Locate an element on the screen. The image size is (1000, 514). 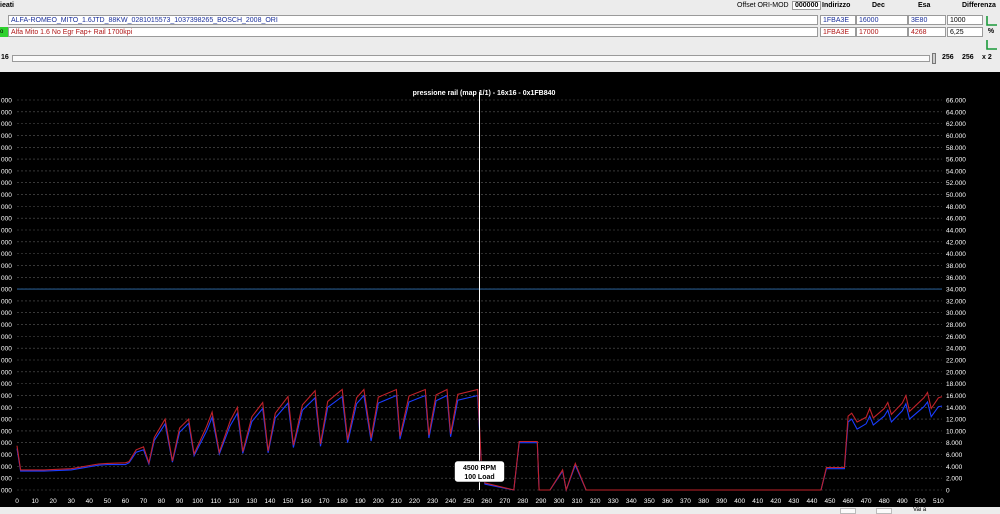
diff-value: 1000 is located at coordinates (965, 20).